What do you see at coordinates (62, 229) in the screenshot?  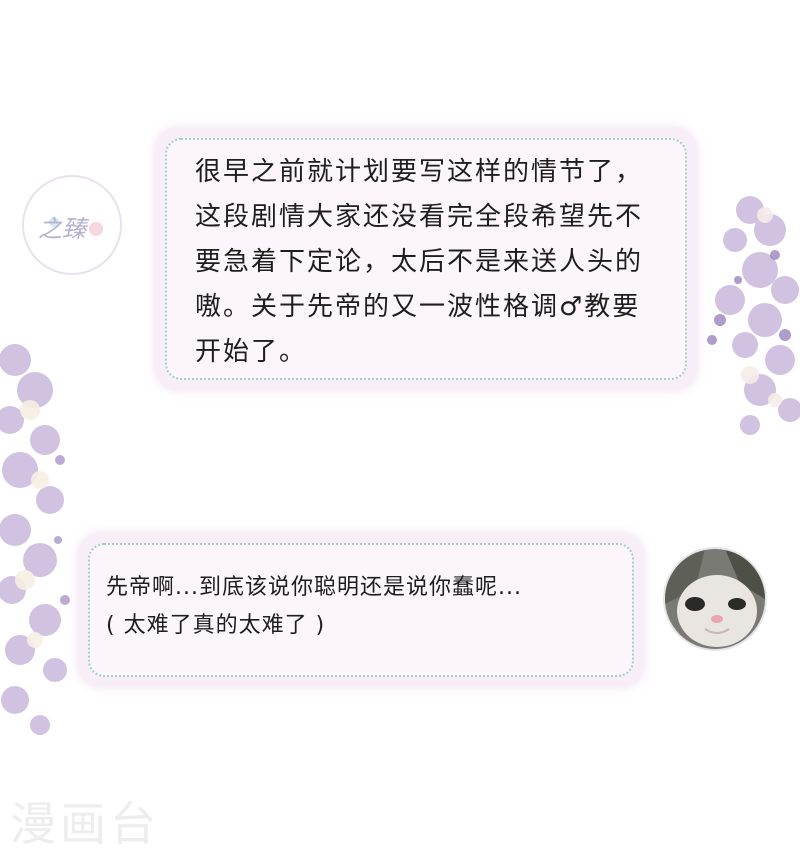 I see `author-avatar-text: 之臻` at bounding box center [62, 229].